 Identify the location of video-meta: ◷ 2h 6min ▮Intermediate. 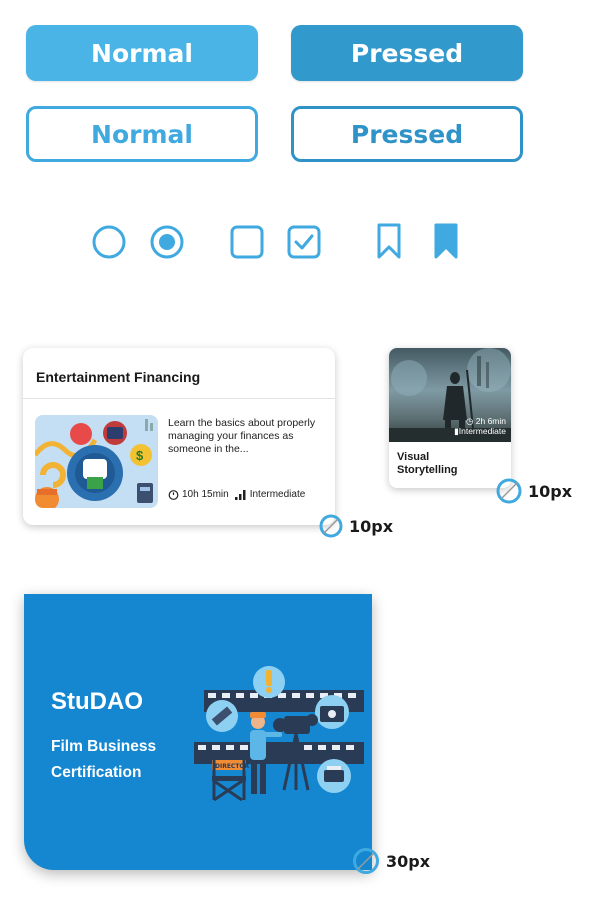
(480, 426).